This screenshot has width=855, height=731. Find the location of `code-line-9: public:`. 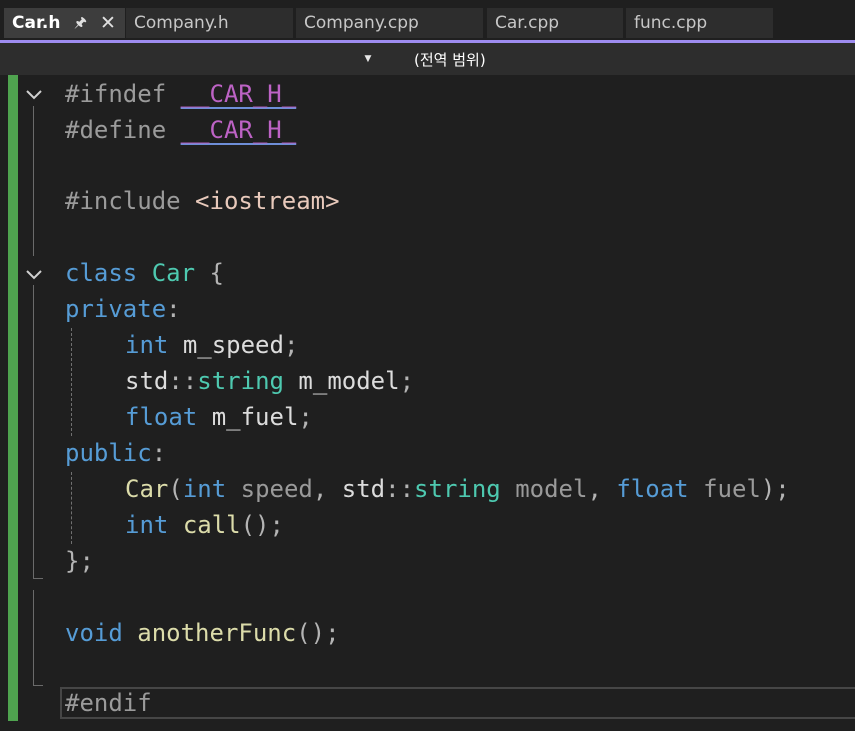

code-line-9: public: is located at coordinates (115, 453).